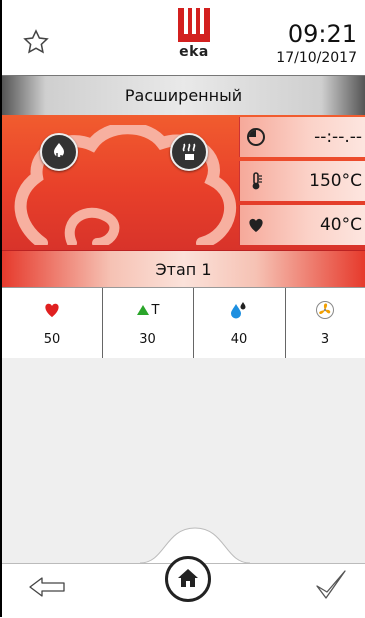 This screenshot has height=618, width=365. What do you see at coordinates (52, 323) in the screenshot?
I see `param-core-temp: 50` at bounding box center [52, 323].